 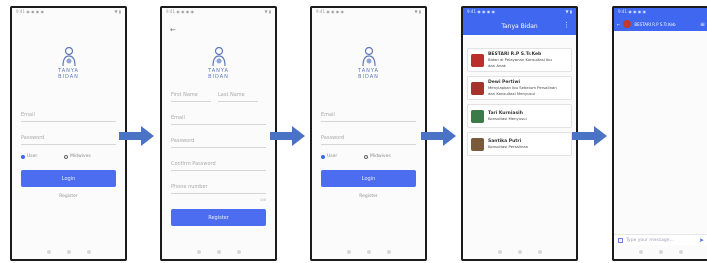 I want to click on message-composer: Type your message... ➤, so click(x=660, y=239).